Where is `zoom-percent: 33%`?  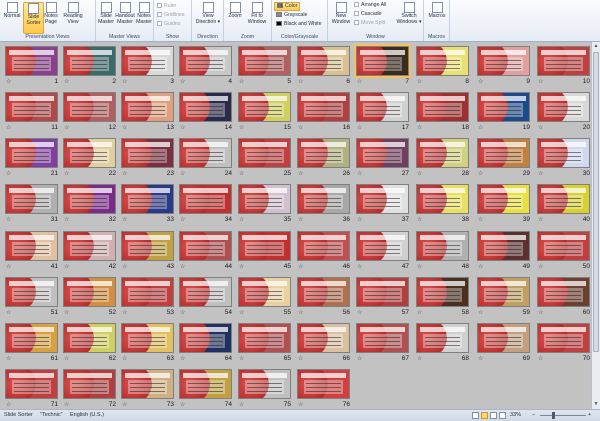
zoom-percent: 33% is located at coordinates (515, 415).